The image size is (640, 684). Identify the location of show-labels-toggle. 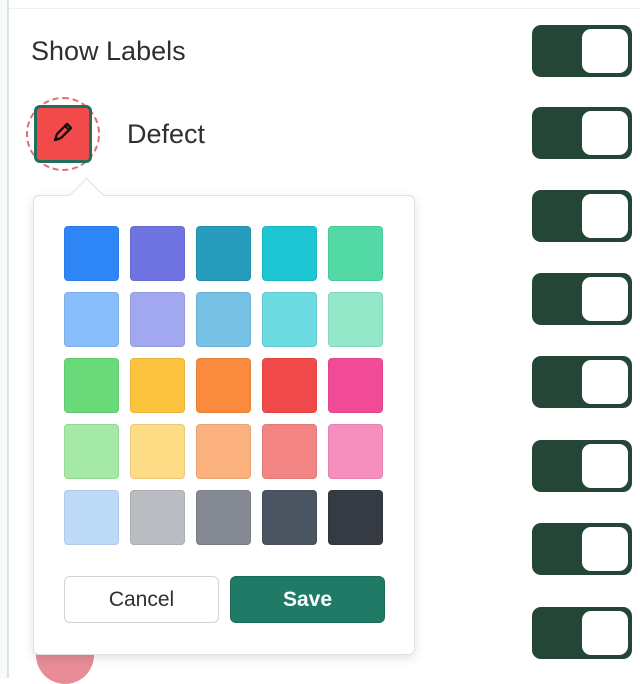
(582, 51).